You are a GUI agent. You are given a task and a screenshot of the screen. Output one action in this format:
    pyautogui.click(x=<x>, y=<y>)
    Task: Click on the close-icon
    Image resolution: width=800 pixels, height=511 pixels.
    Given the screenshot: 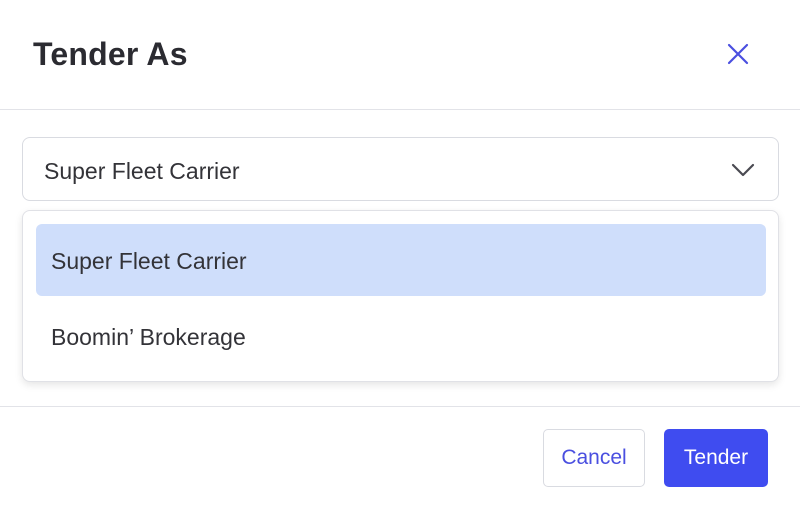 What is the action you would take?
    pyautogui.click(x=738, y=56)
    